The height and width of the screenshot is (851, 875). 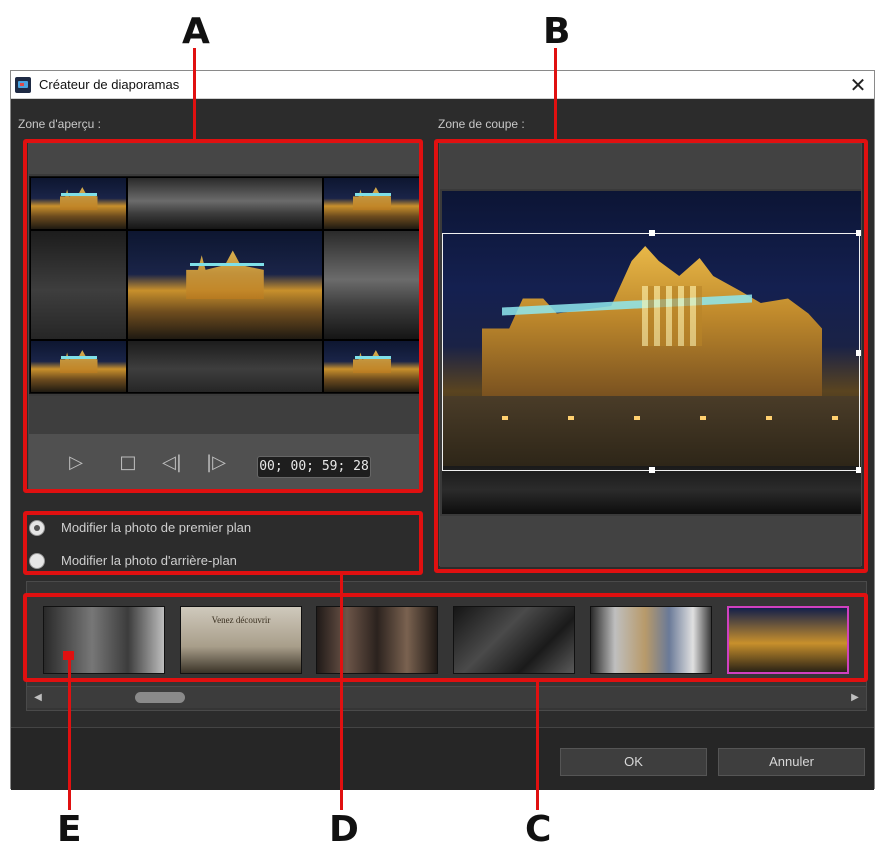 What do you see at coordinates (23, 85) in the screenshot?
I see `app-icon` at bounding box center [23, 85].